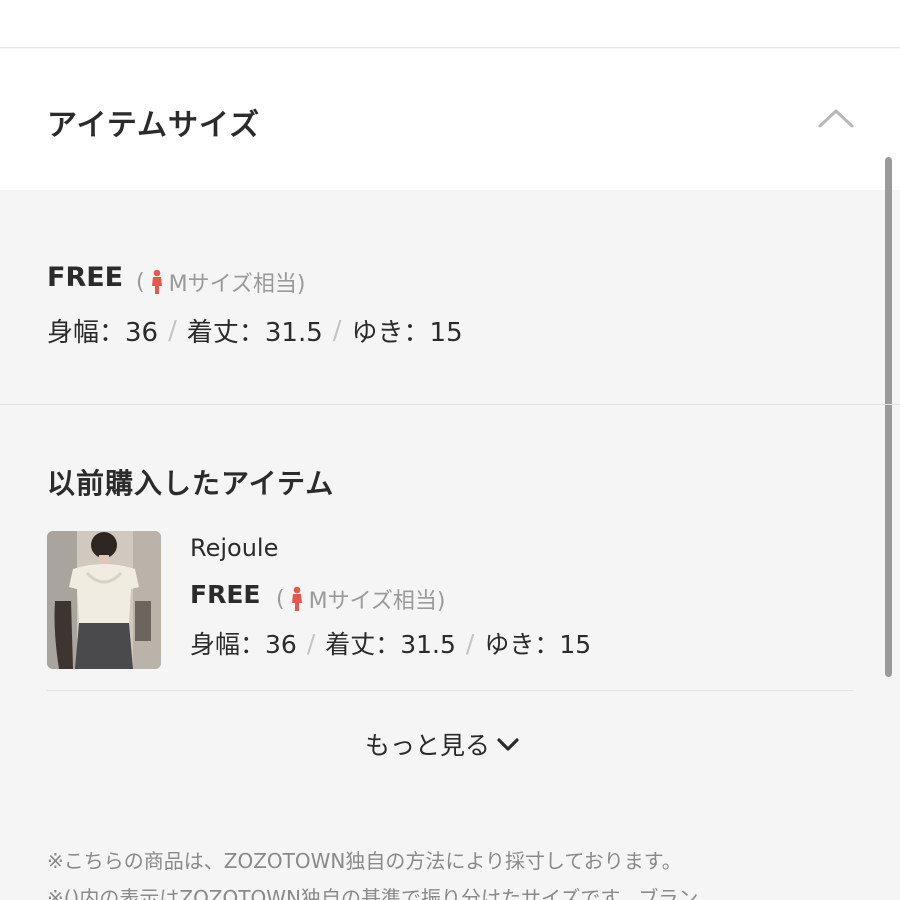  I want to click on product-thumbnail, so click(104, 600).